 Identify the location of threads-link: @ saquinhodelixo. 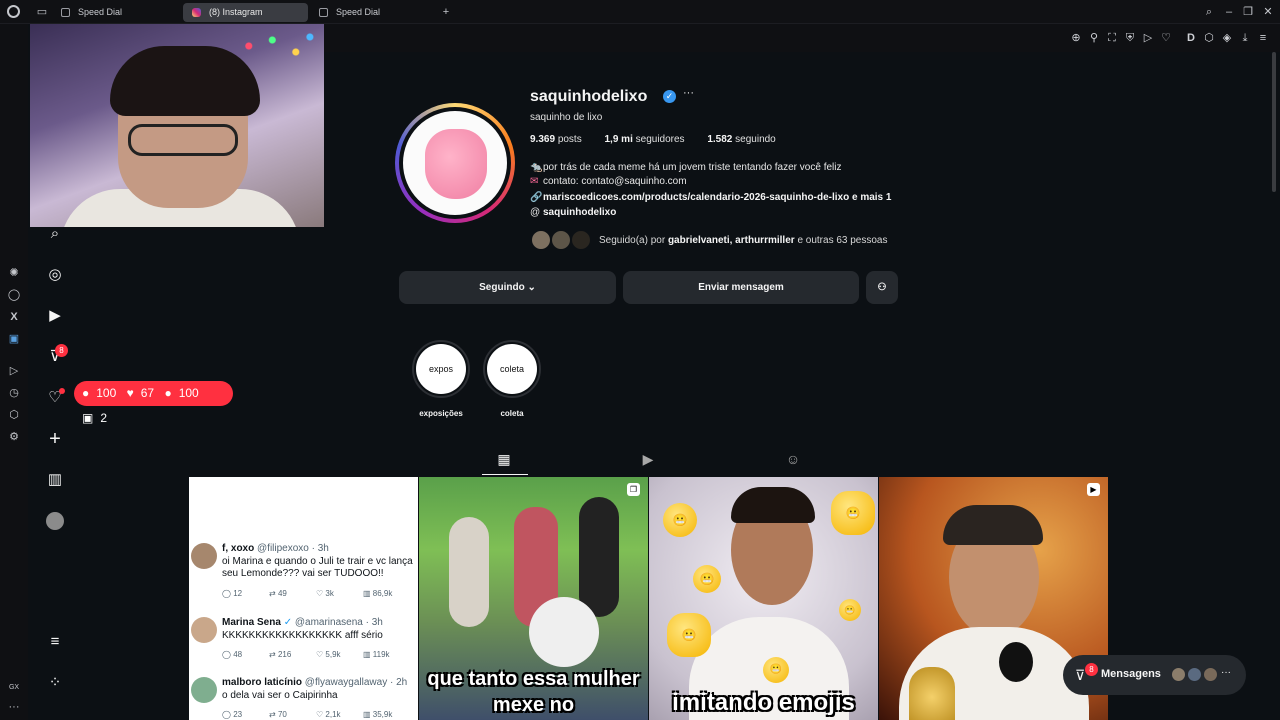
(573, 212).